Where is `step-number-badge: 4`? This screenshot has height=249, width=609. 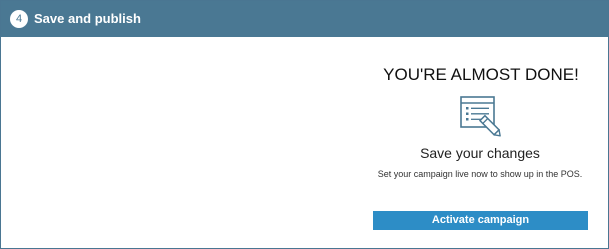
step-number-badge: 4 is located at coordinates (19, 19).